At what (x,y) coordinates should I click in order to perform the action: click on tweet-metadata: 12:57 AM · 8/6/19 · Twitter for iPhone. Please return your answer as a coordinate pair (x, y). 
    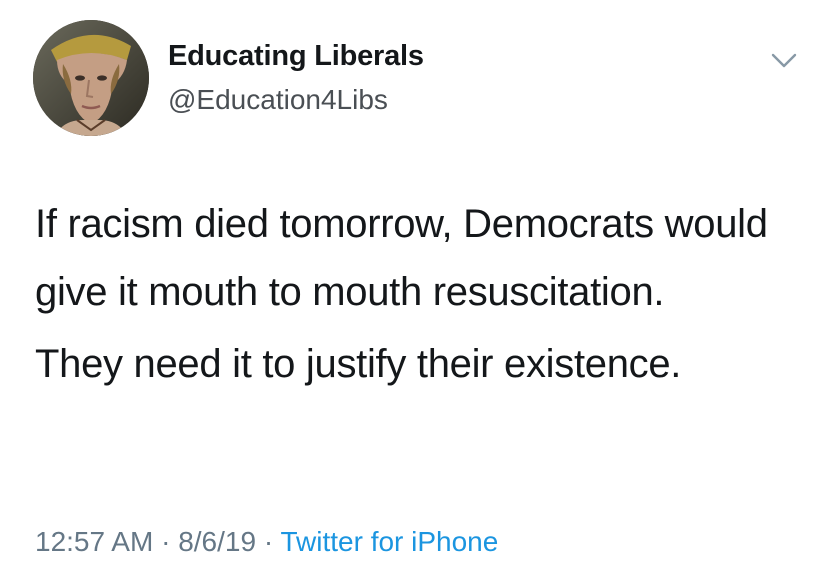
    Looking at the image, I should click on (266, 542).